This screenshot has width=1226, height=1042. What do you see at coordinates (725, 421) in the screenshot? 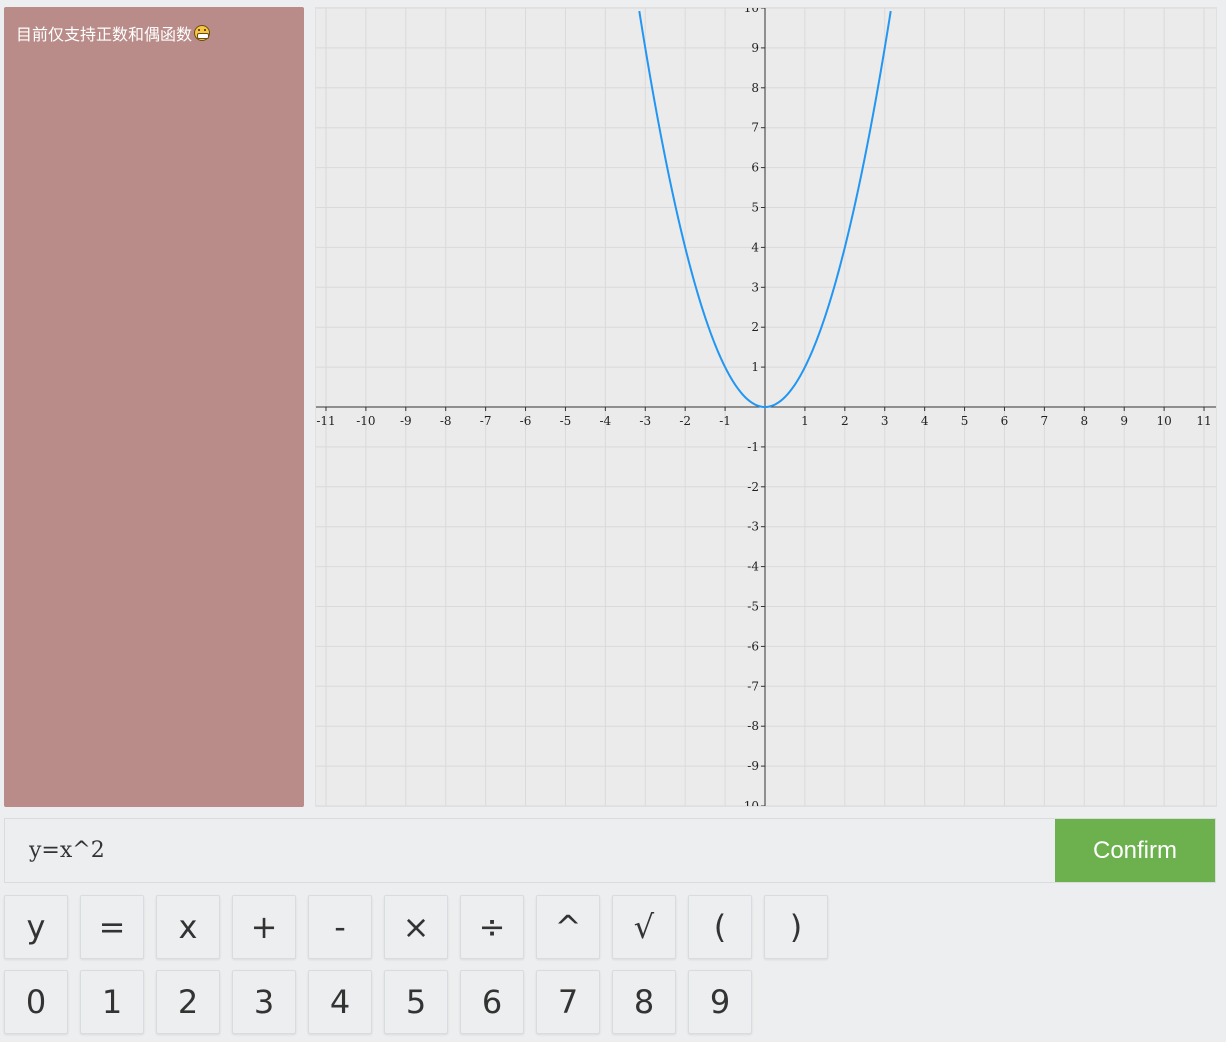
I see `x-tick-label: -1` at bounding box center [725, 421].